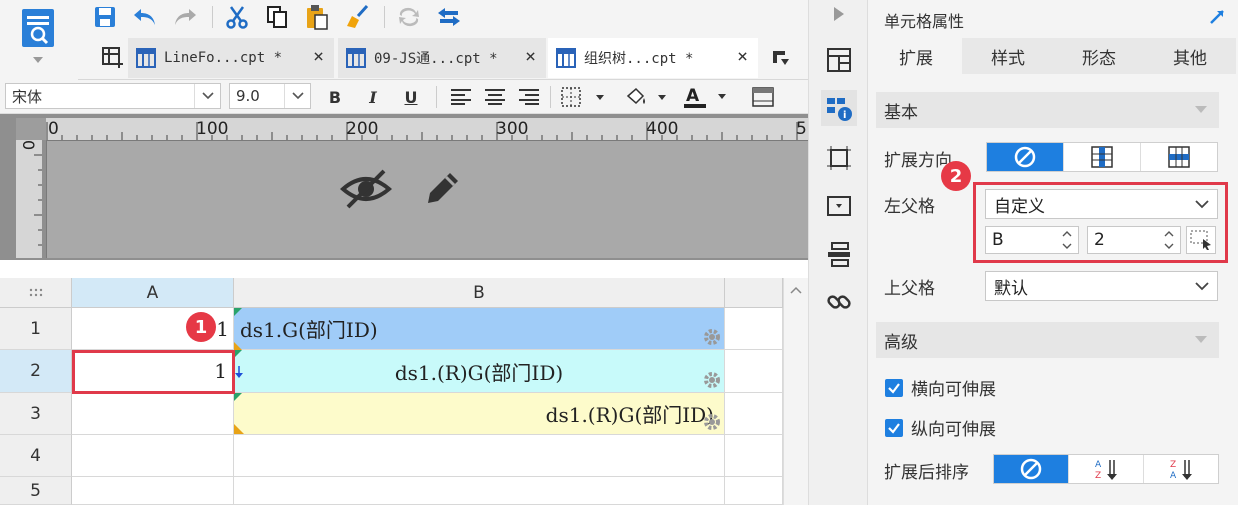 The width and height of the screenshot is (1238, 505). Describe the element at coordinates (901, 342) in the screenshot. I see `section-title: 高级` at that location.